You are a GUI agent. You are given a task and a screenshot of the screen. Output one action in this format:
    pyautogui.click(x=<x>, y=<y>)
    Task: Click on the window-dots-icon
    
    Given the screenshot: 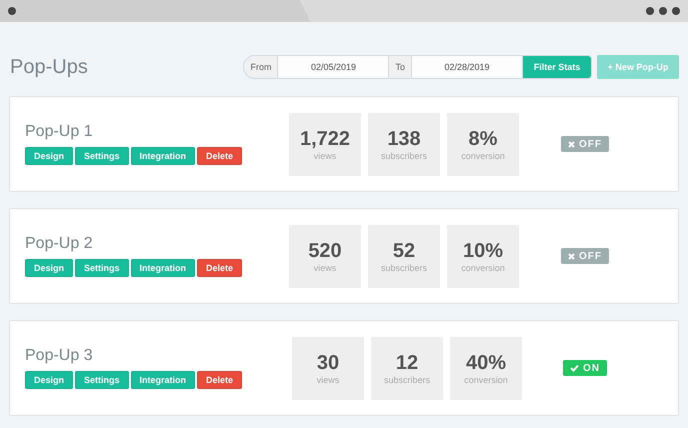 What is the action you would take?
    pyautogui.click(x=663, y=11)
    